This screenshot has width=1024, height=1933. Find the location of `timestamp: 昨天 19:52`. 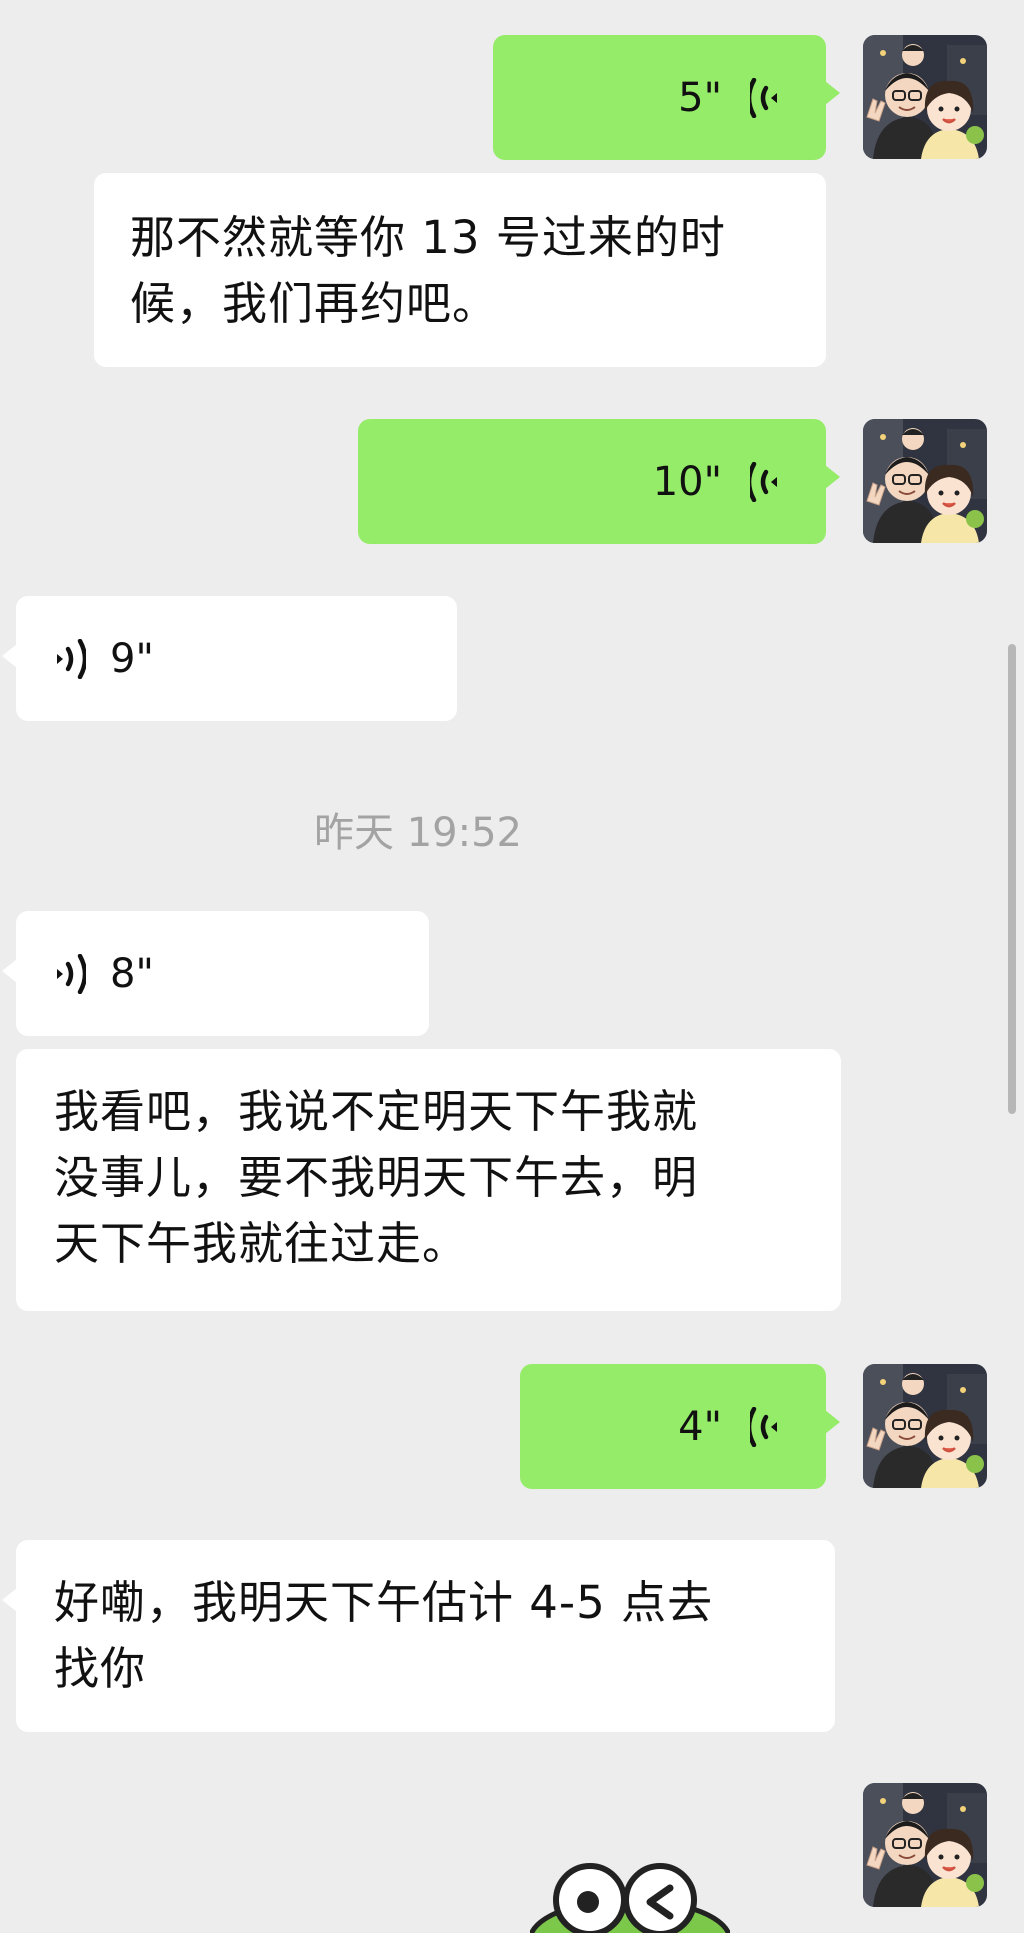

timestamp: 昨天 19:52 is located at coordinates (418, 833).